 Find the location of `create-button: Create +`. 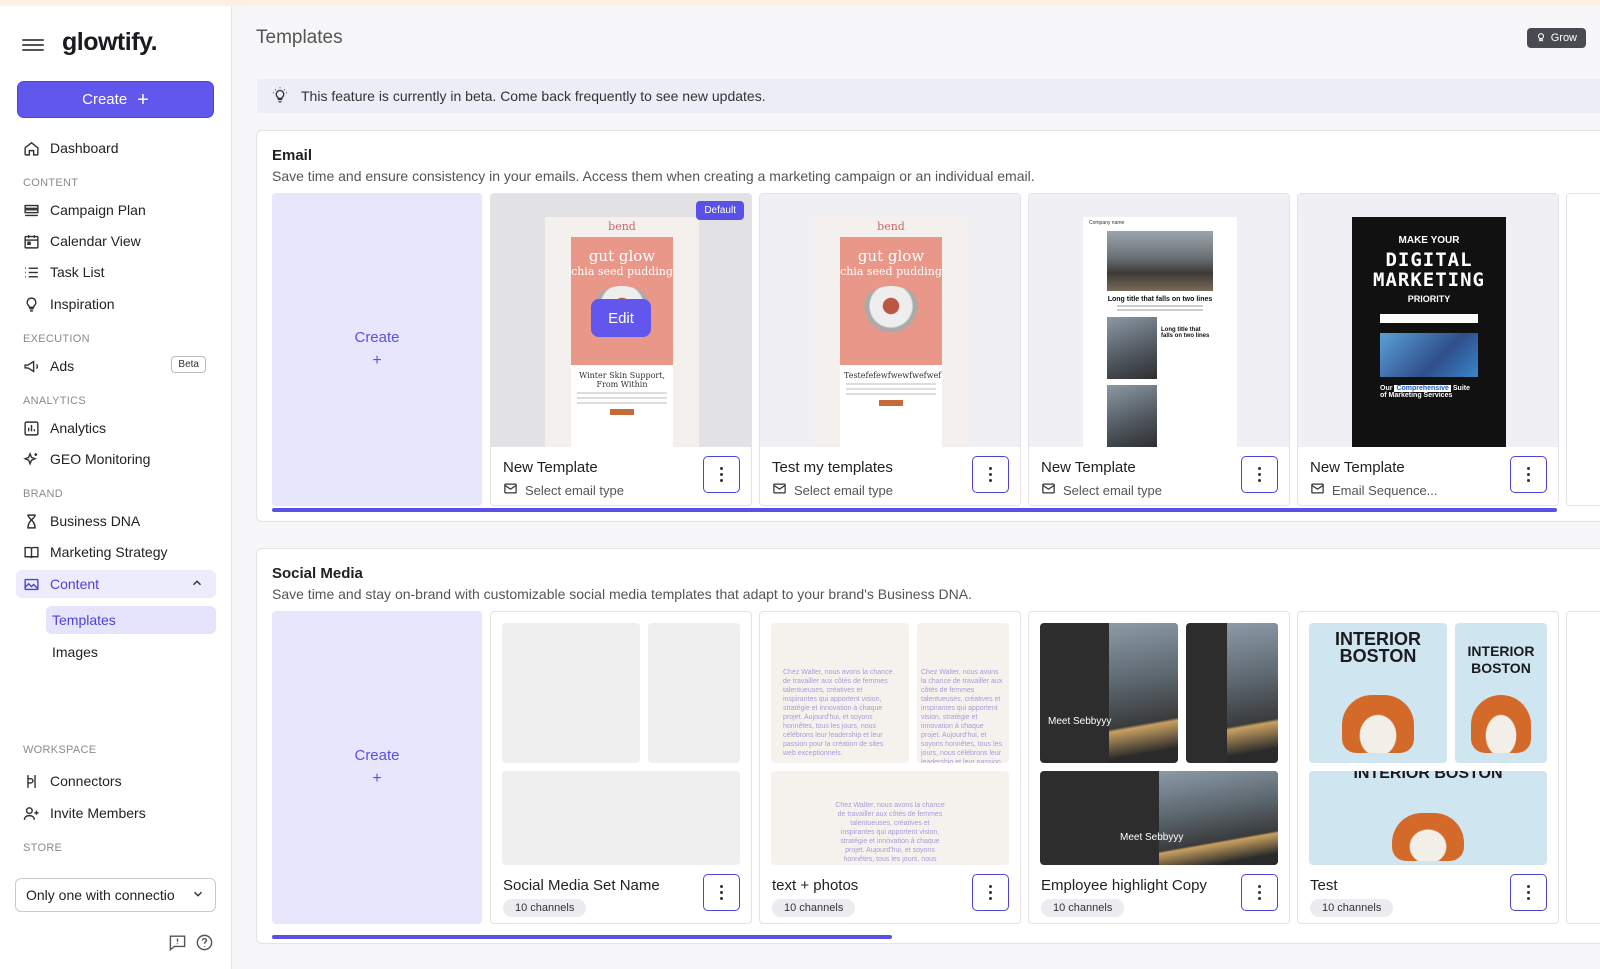

create-button: Create + is located at coordinates (115, 99).